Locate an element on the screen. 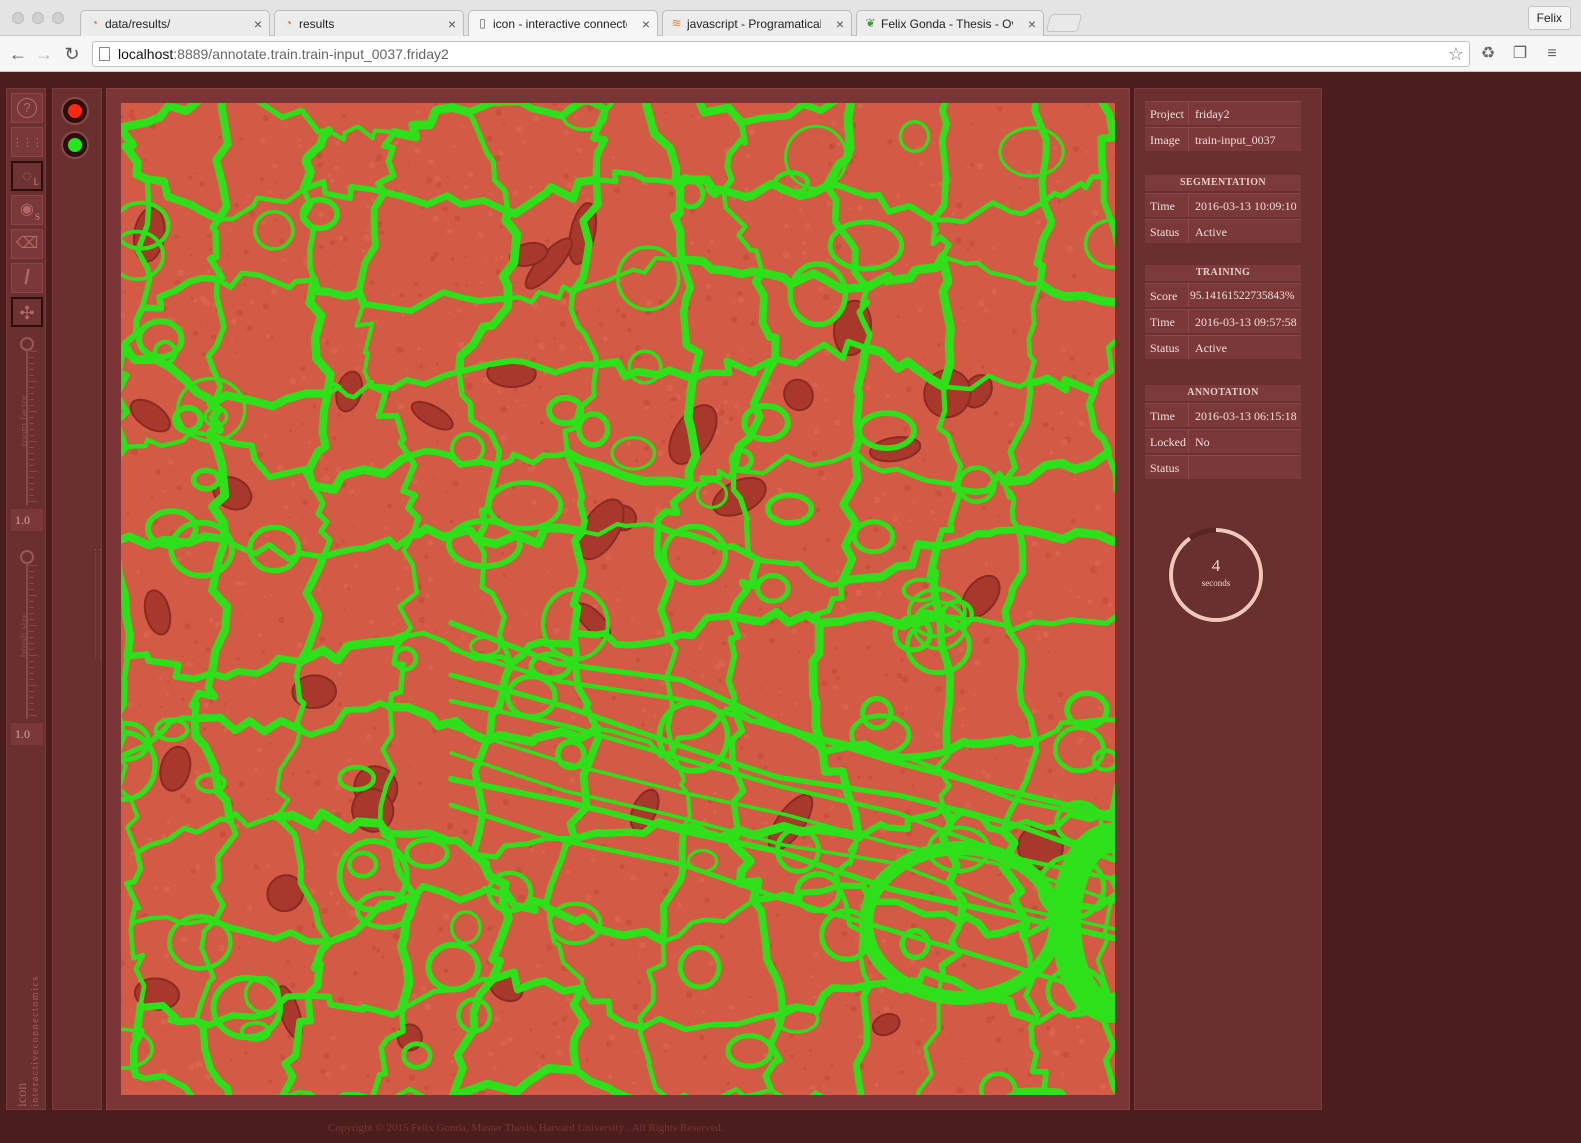 The height and width of the screenshot is (1143, 1581). pan-zoom-button: ✣ is located at coordinates (27, 312).